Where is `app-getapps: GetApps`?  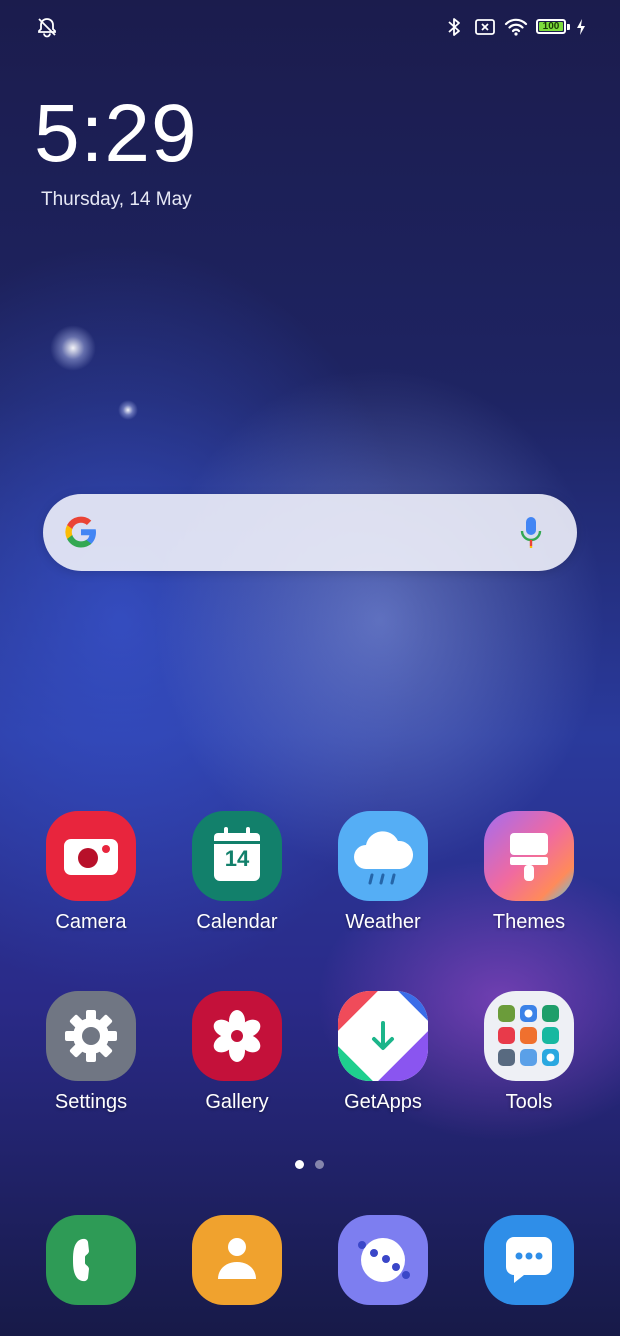 app-getapps: GetApps is located at coordinates (383, 1066).